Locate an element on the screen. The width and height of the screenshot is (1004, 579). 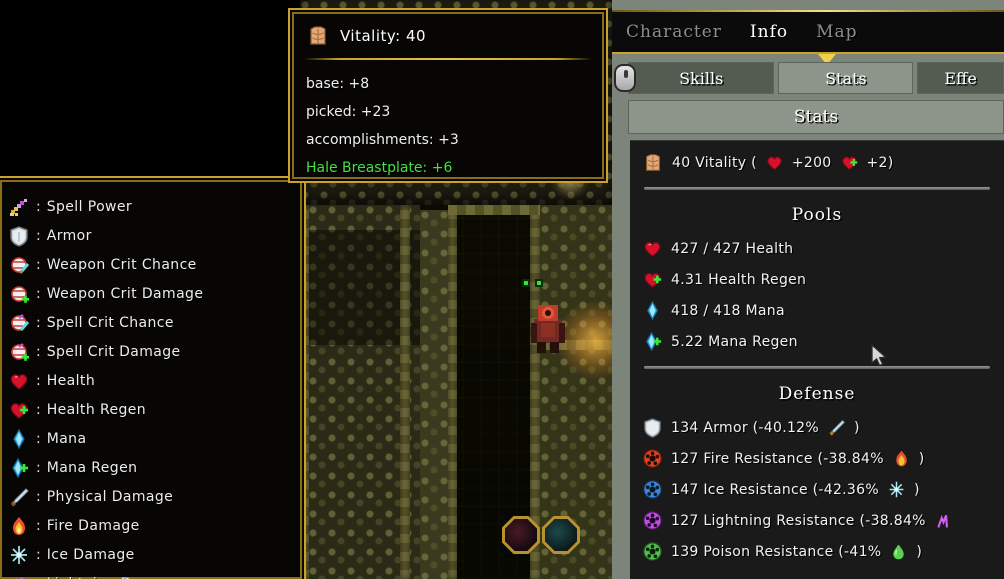
legend-item-physical-damage: : Physical Damage is located at coordinates (156, 496).